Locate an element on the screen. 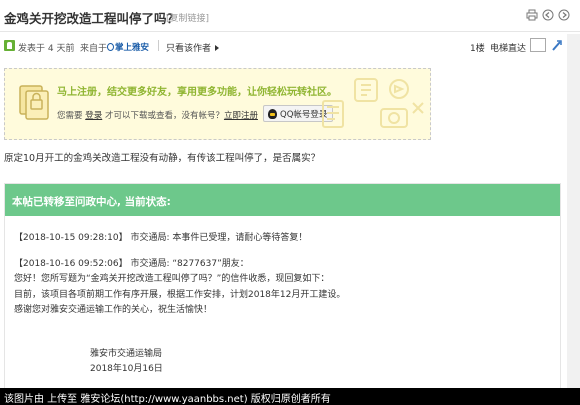 This screenshot has height=405, width=580. reply-panel-header: 本帖已转移至问政中心, 当前状态: is located at coordinates (282, 200).